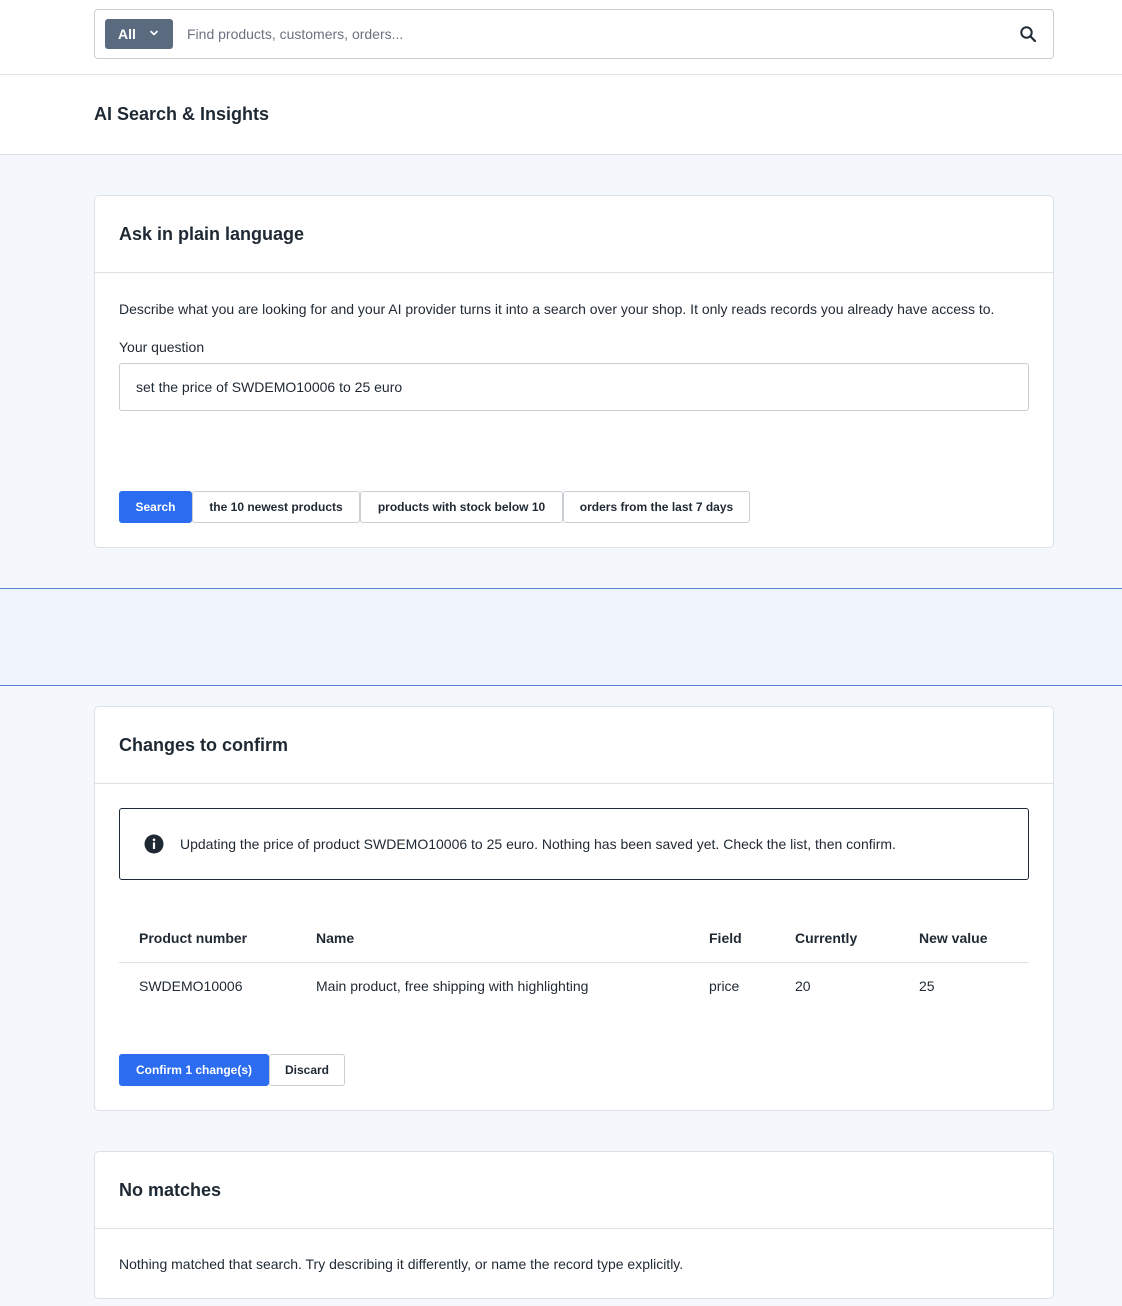  Describe the element at coordinates (574, 387) in the screenshot. I see `question-input` at that location.